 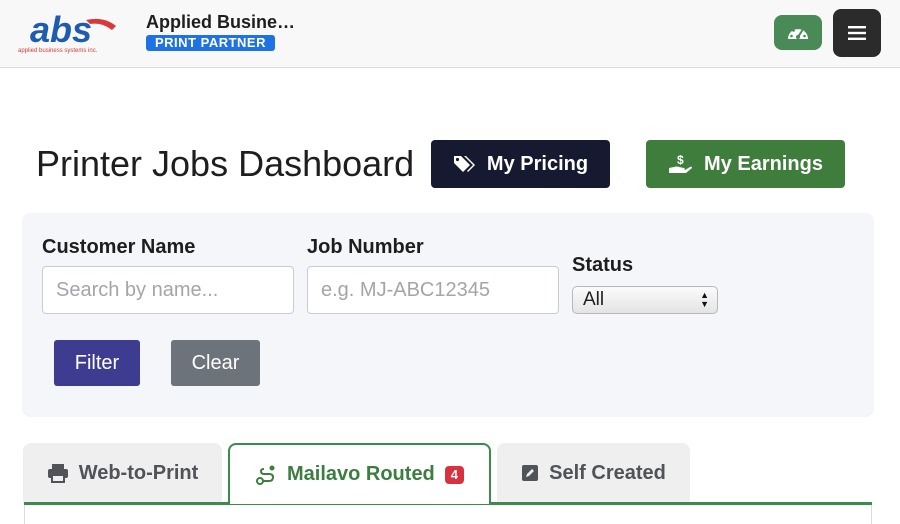 I want to click on tab-mailavo-routed: Mailavo Routed 4, so click(x=359, y=473).